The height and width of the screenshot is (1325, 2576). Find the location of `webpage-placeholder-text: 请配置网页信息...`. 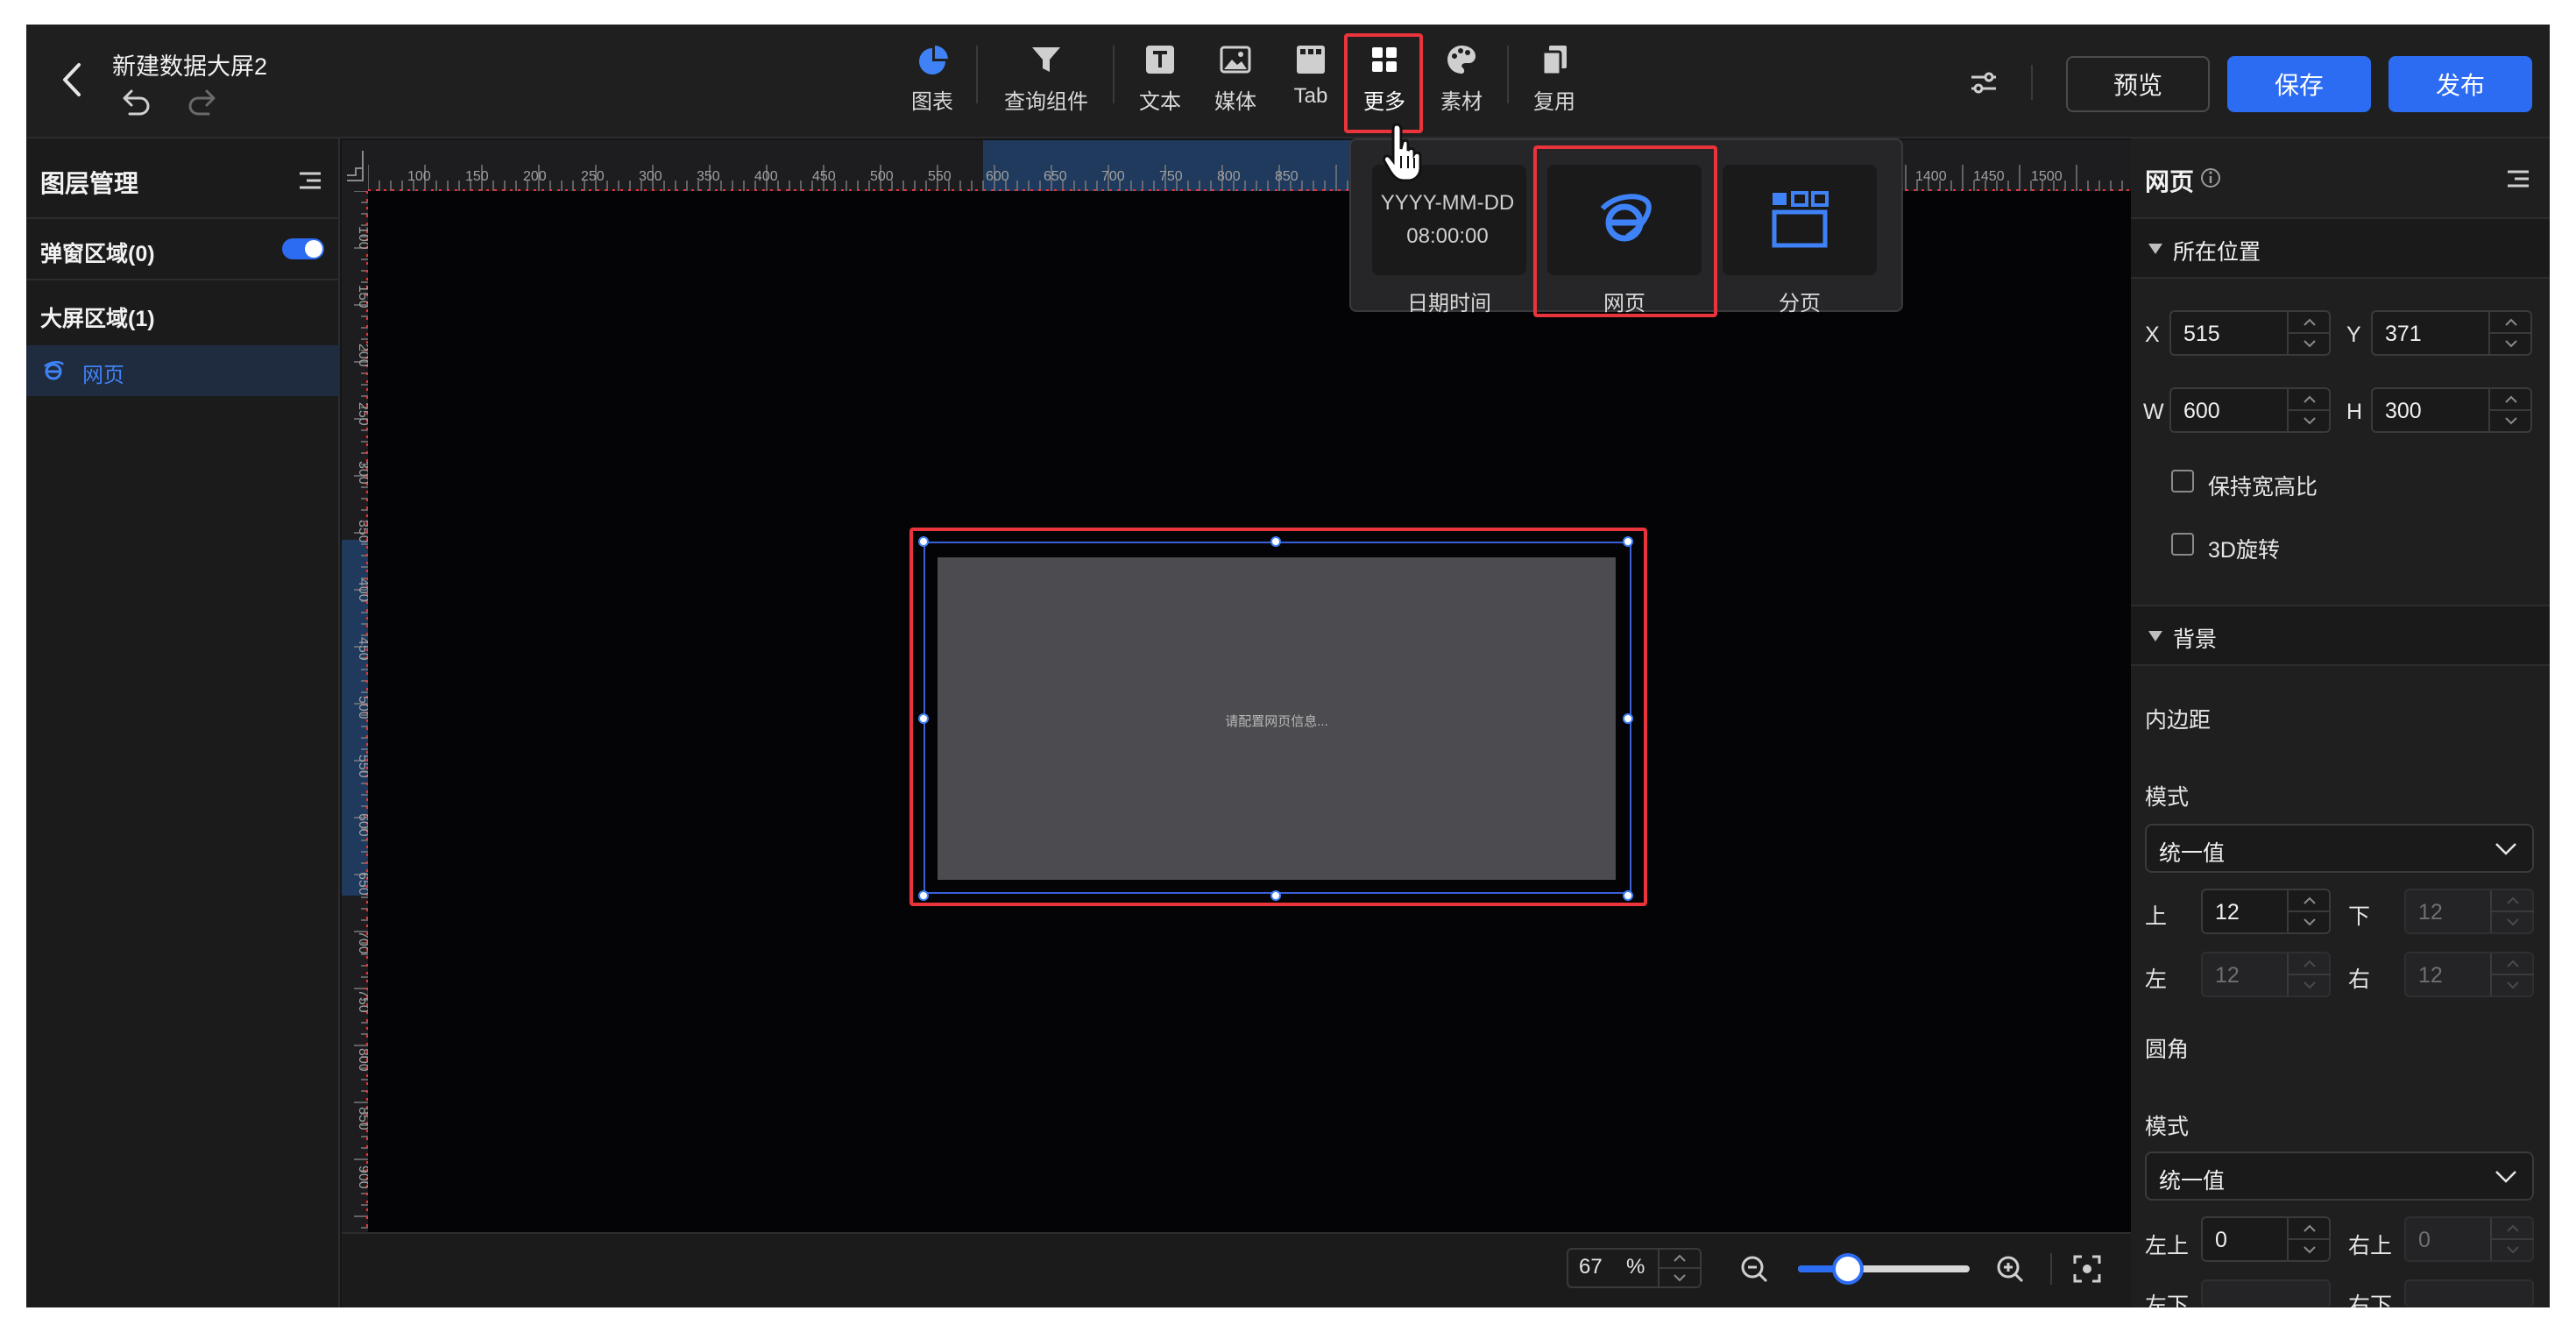

webpage-placeholder-text: 请配置网页信息... is located at coordinates (1276, 721).